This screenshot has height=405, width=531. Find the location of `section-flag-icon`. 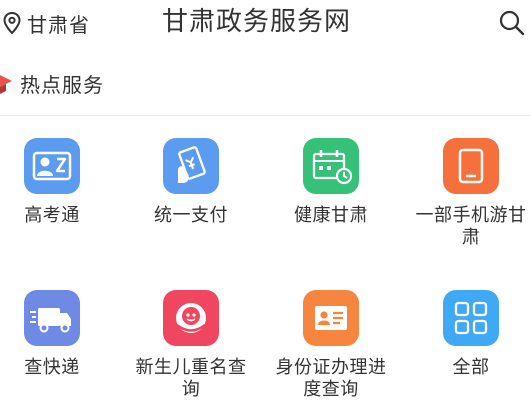

section-flag-icon is located at coordinates (6, 84).